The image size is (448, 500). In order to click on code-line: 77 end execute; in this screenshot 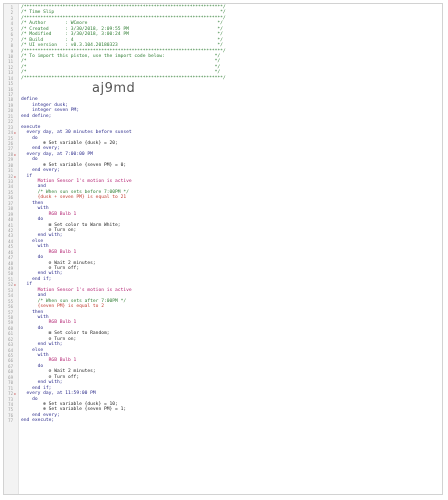, I will do `click(223, 420)`.